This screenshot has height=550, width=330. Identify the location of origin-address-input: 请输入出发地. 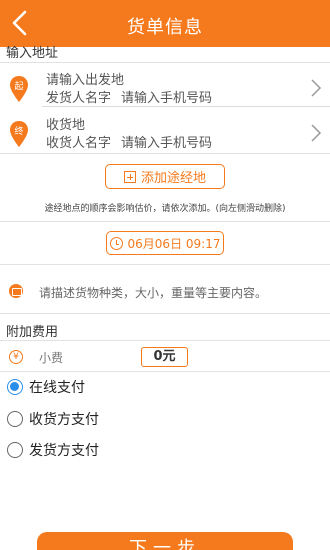
(85, 78).